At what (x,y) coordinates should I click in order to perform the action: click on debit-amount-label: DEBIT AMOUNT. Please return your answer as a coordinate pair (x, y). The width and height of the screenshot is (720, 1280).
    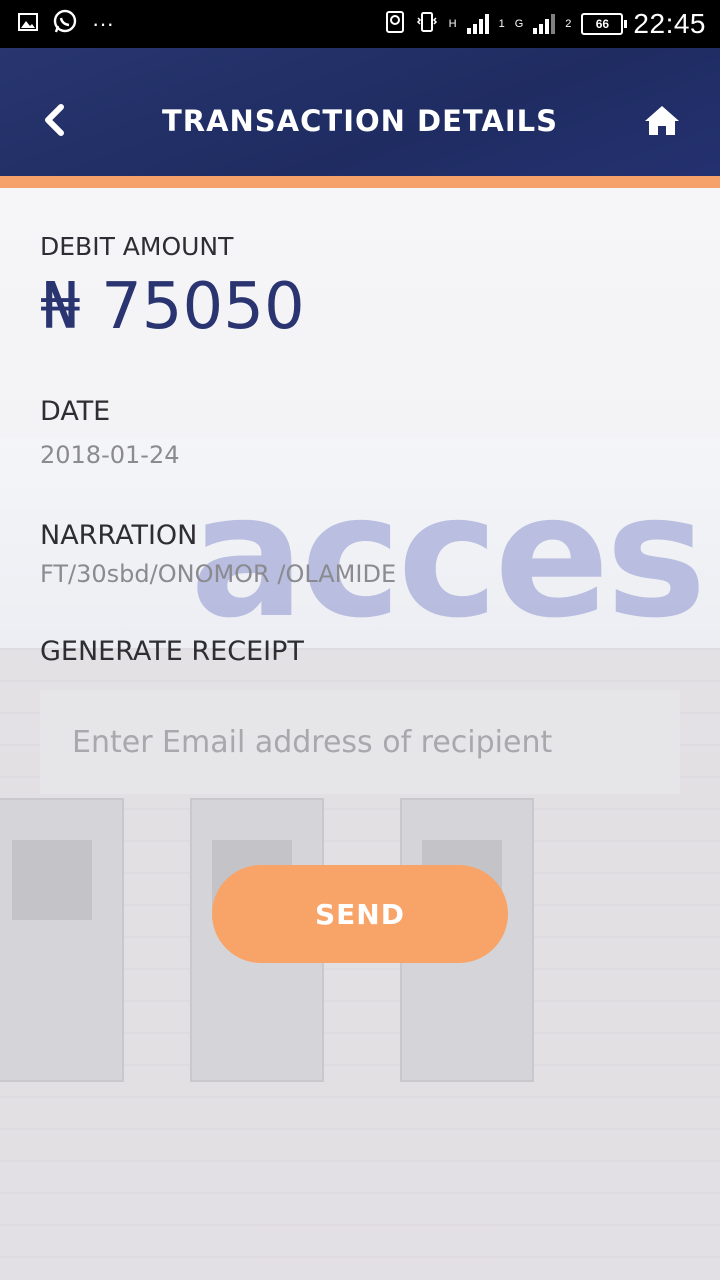
    Looking at the image, I should click on (137, 246).